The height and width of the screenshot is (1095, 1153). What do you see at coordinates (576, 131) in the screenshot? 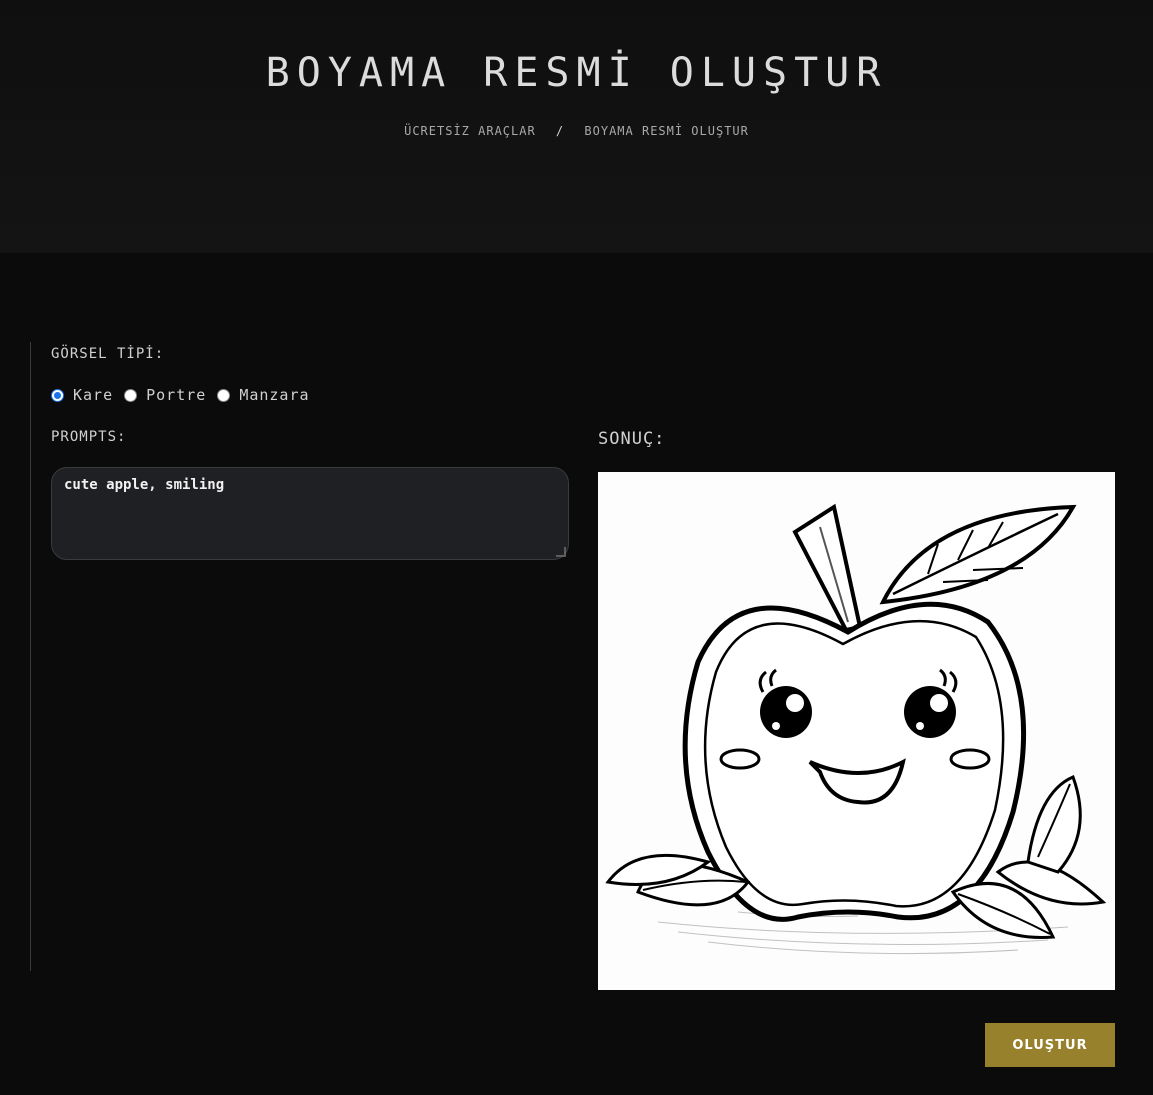
I see `breadcrumb: ÜCRETSİZ ARAÇLAR / BOYAMA RESMİ OLUŞTUR` at bounding box center [576, 131].